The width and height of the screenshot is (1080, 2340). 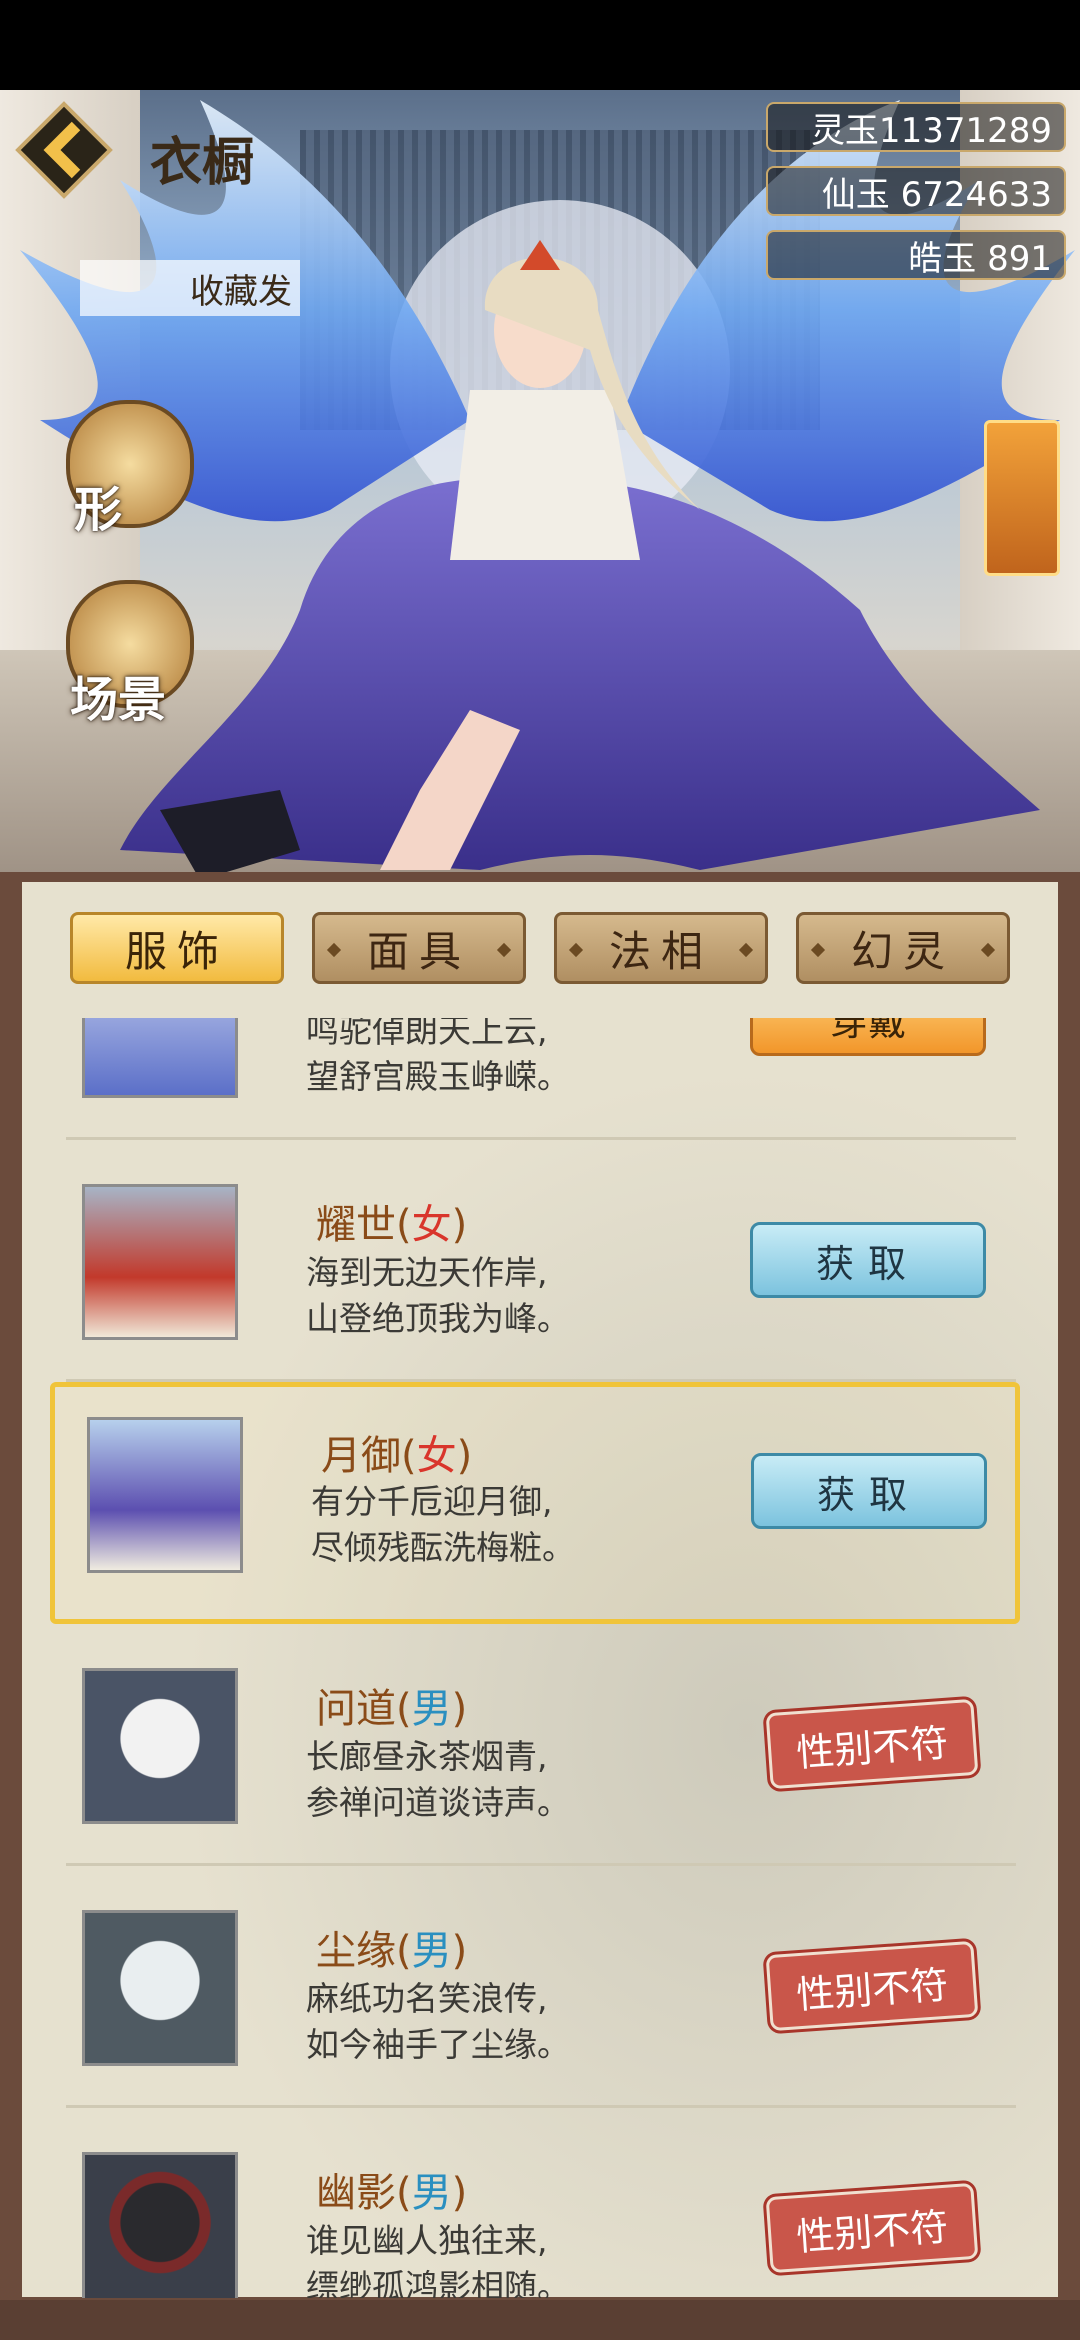 What do you see at coordinates (916, 191) in the screenshot?
I see `currency-xianyu: 仙玉 6724633` at bounding box center [916, 191].